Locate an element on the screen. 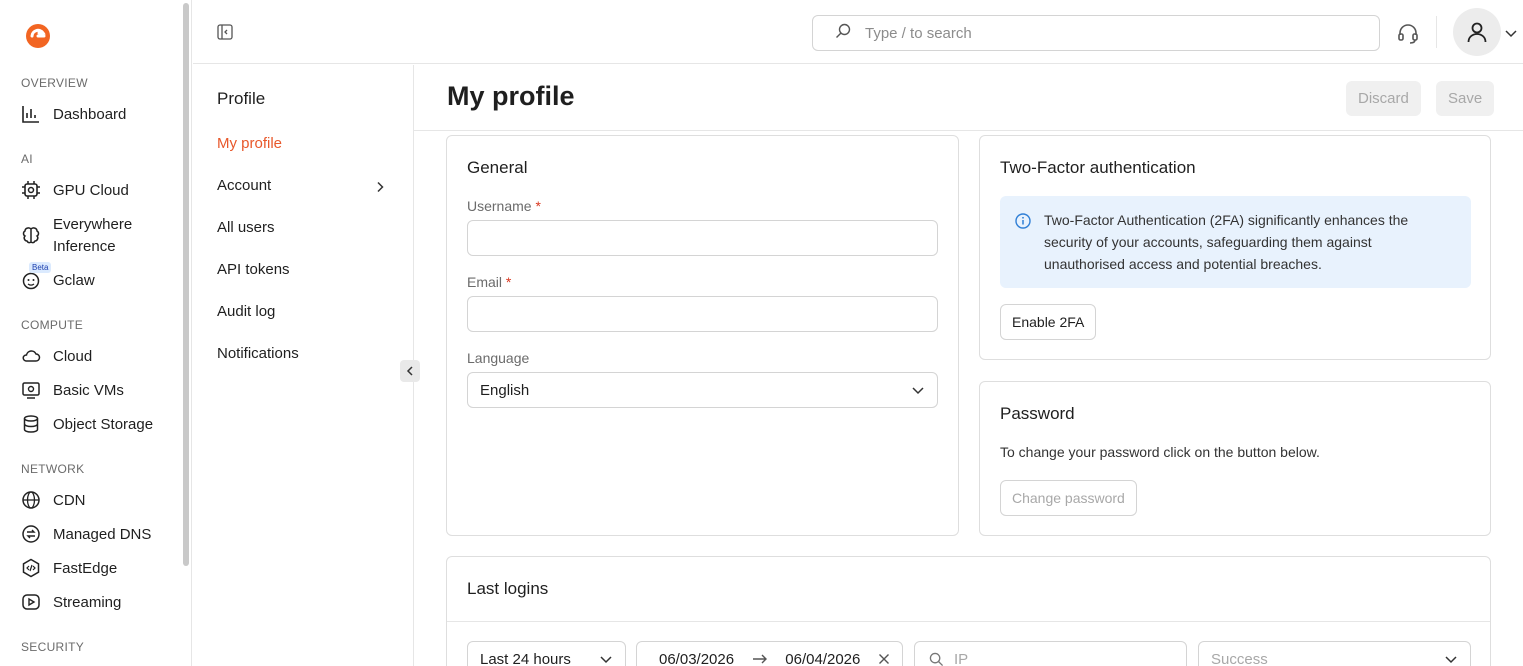 The image size is (1523, 666). status-select: Success is located at coordinates (1334, 653).